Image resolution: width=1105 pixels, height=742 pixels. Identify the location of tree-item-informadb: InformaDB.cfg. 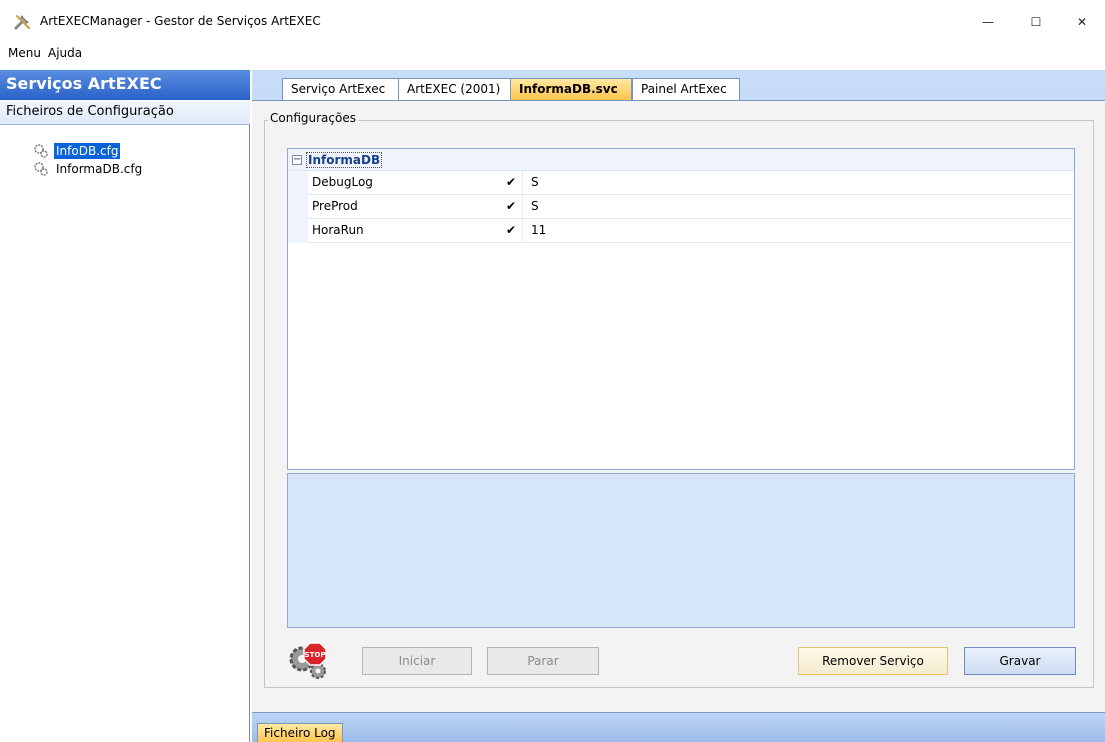
(88, 169).